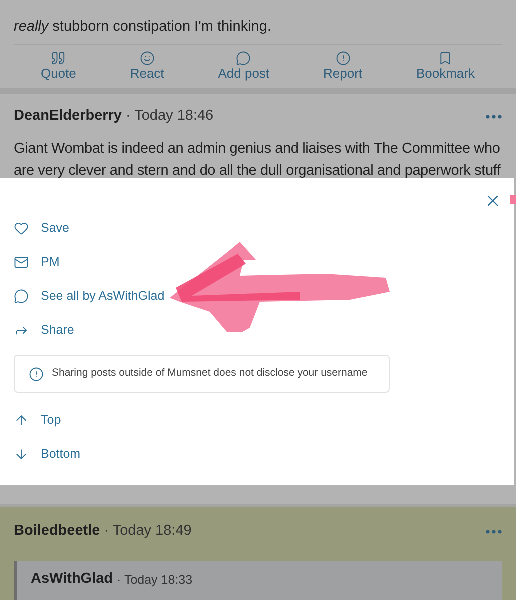  What do you see at coordinates (68, 117) in the screenshot?
I see `author-name: DeanElderberry` at bounding box center [68, 117].